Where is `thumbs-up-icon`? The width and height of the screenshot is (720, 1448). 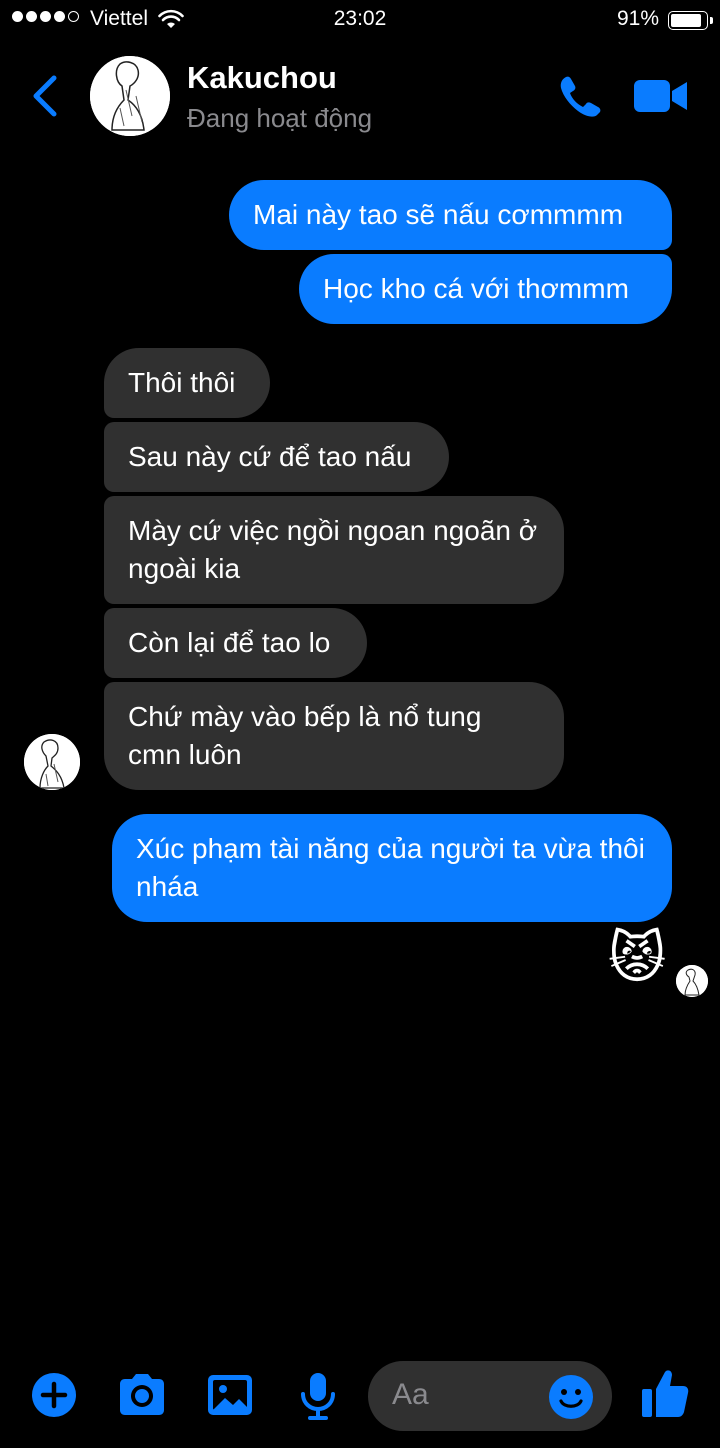 thumbs-up-icon is located at coordinates (665, 1393).